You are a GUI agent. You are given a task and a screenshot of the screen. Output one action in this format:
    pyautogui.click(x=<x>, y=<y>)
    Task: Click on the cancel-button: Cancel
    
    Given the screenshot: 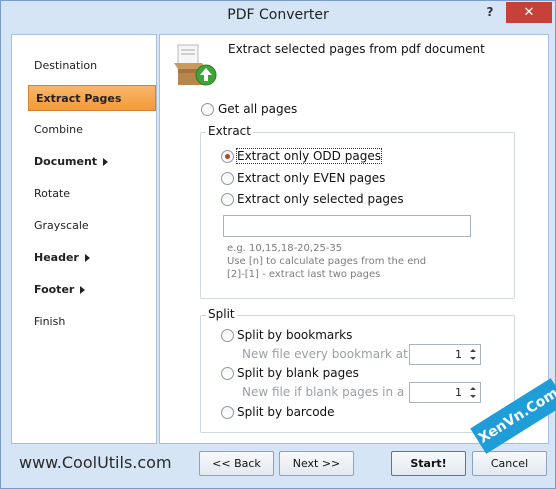 What is the action you would take?
    pyautogui.click(x=509, y=463)
    